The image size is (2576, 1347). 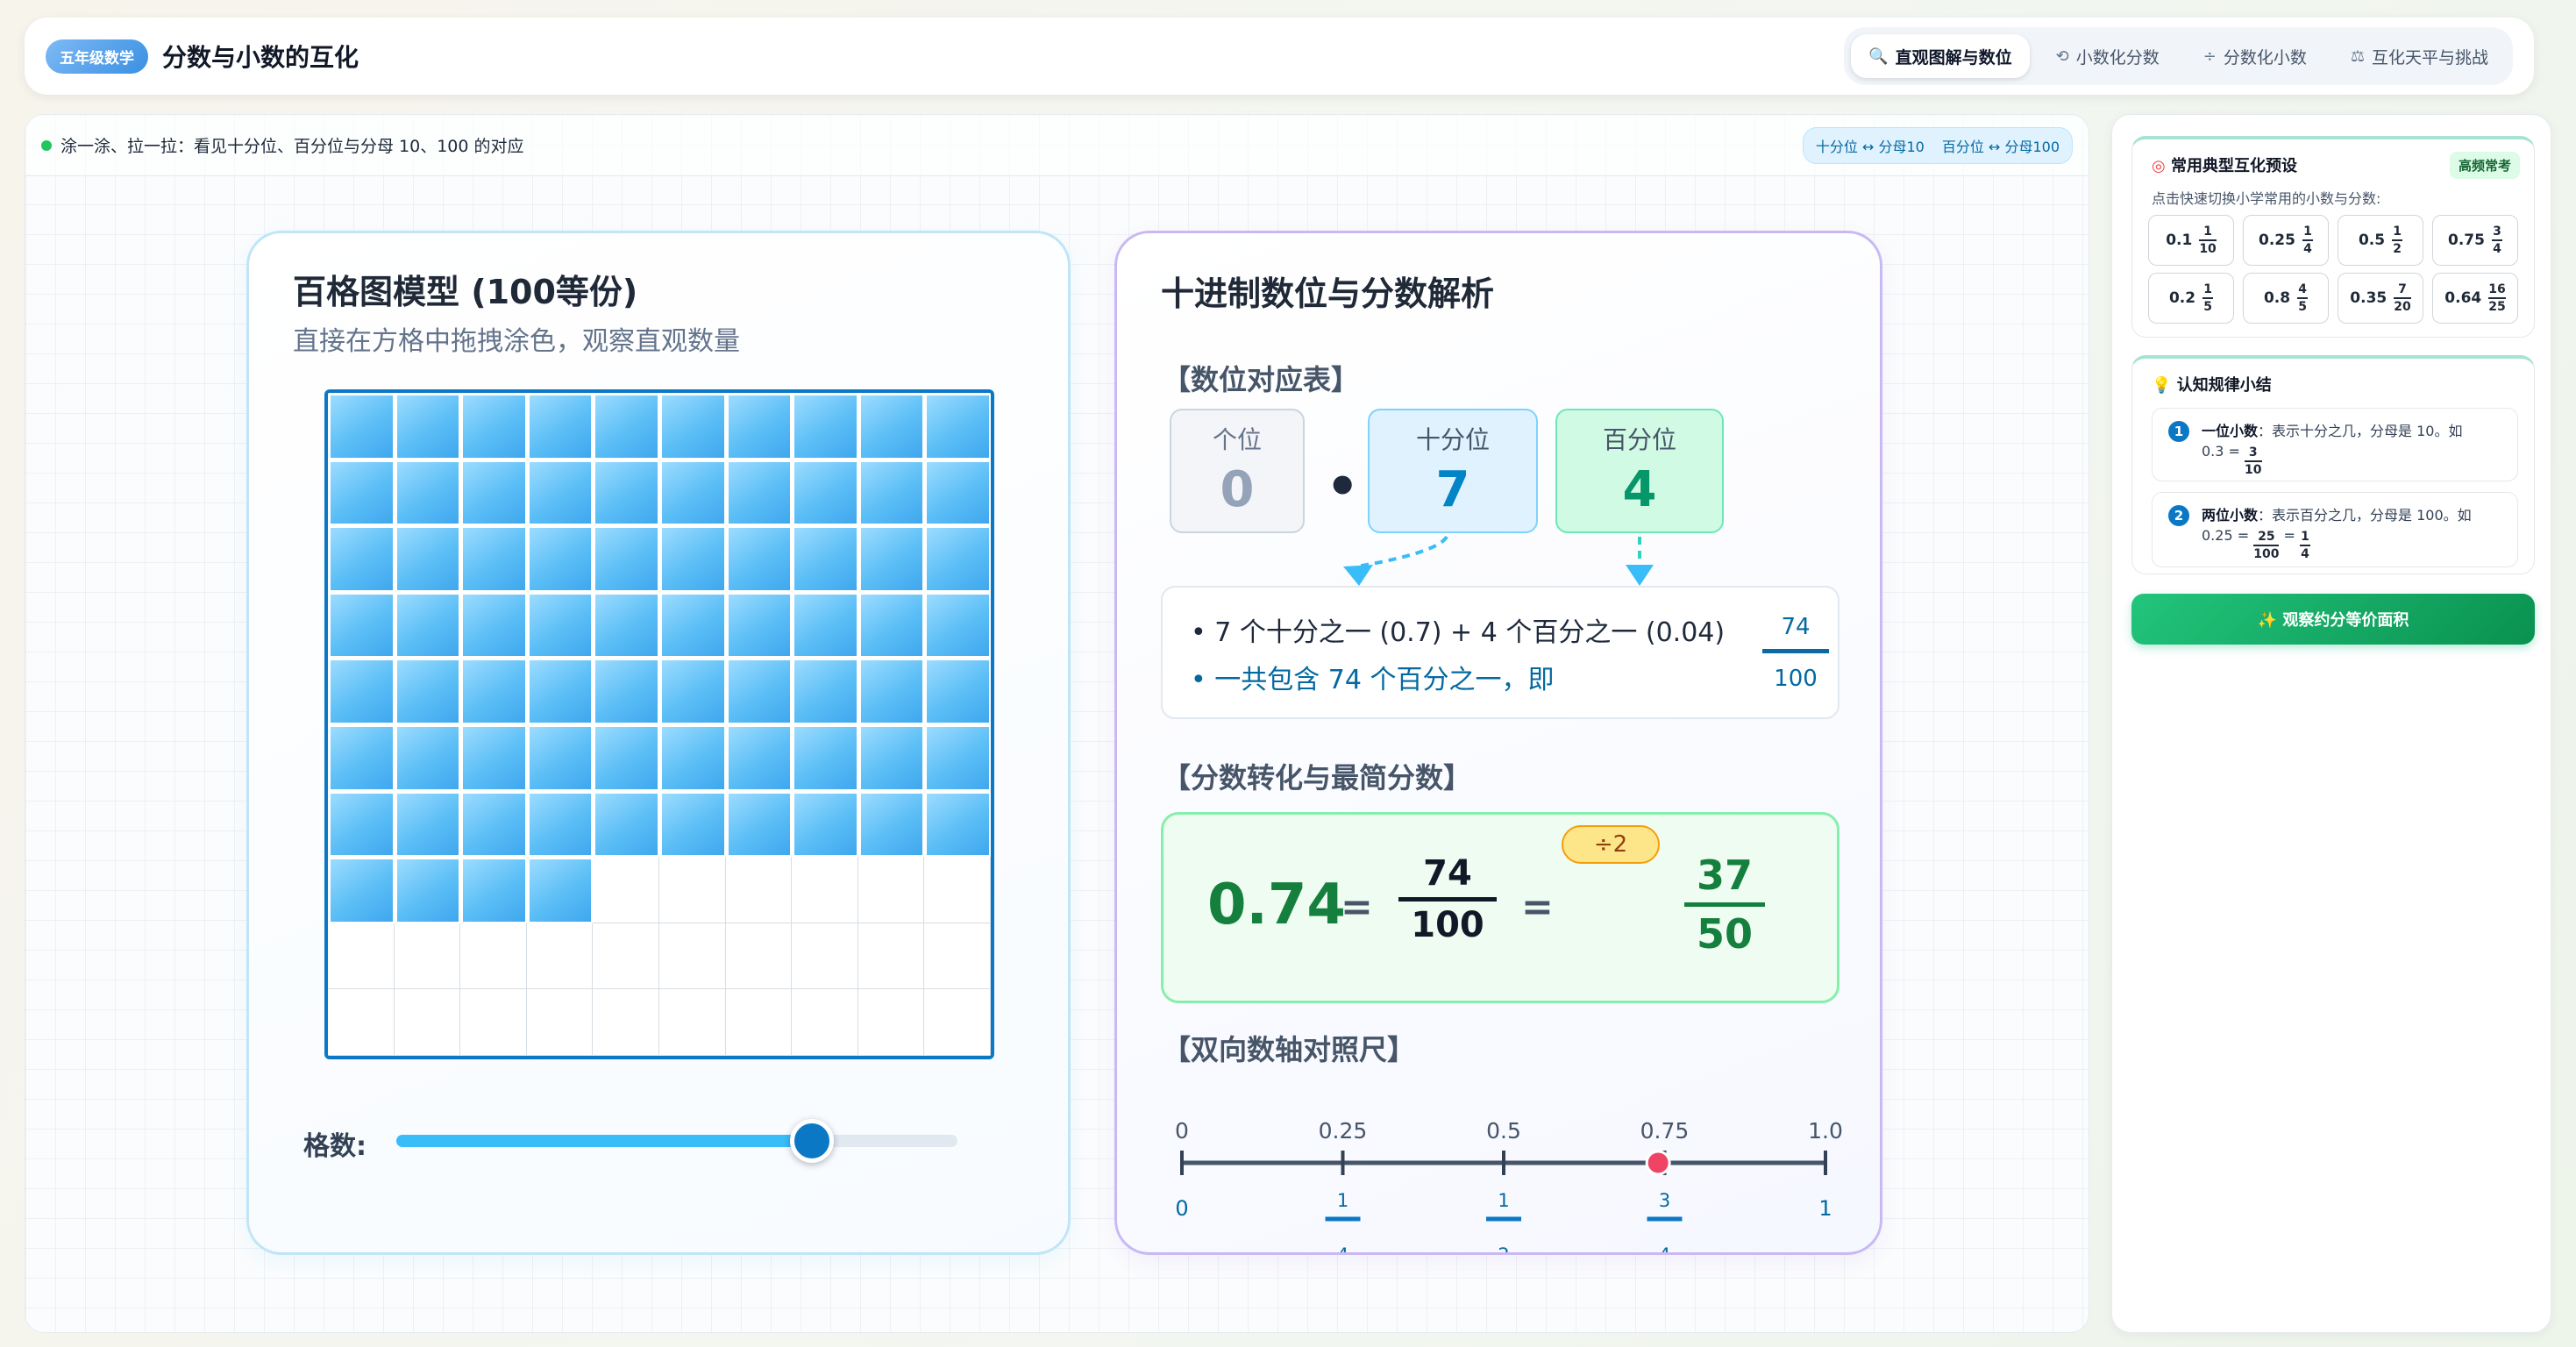 I want to click on hundred-grid, so click(x=659, y=724).